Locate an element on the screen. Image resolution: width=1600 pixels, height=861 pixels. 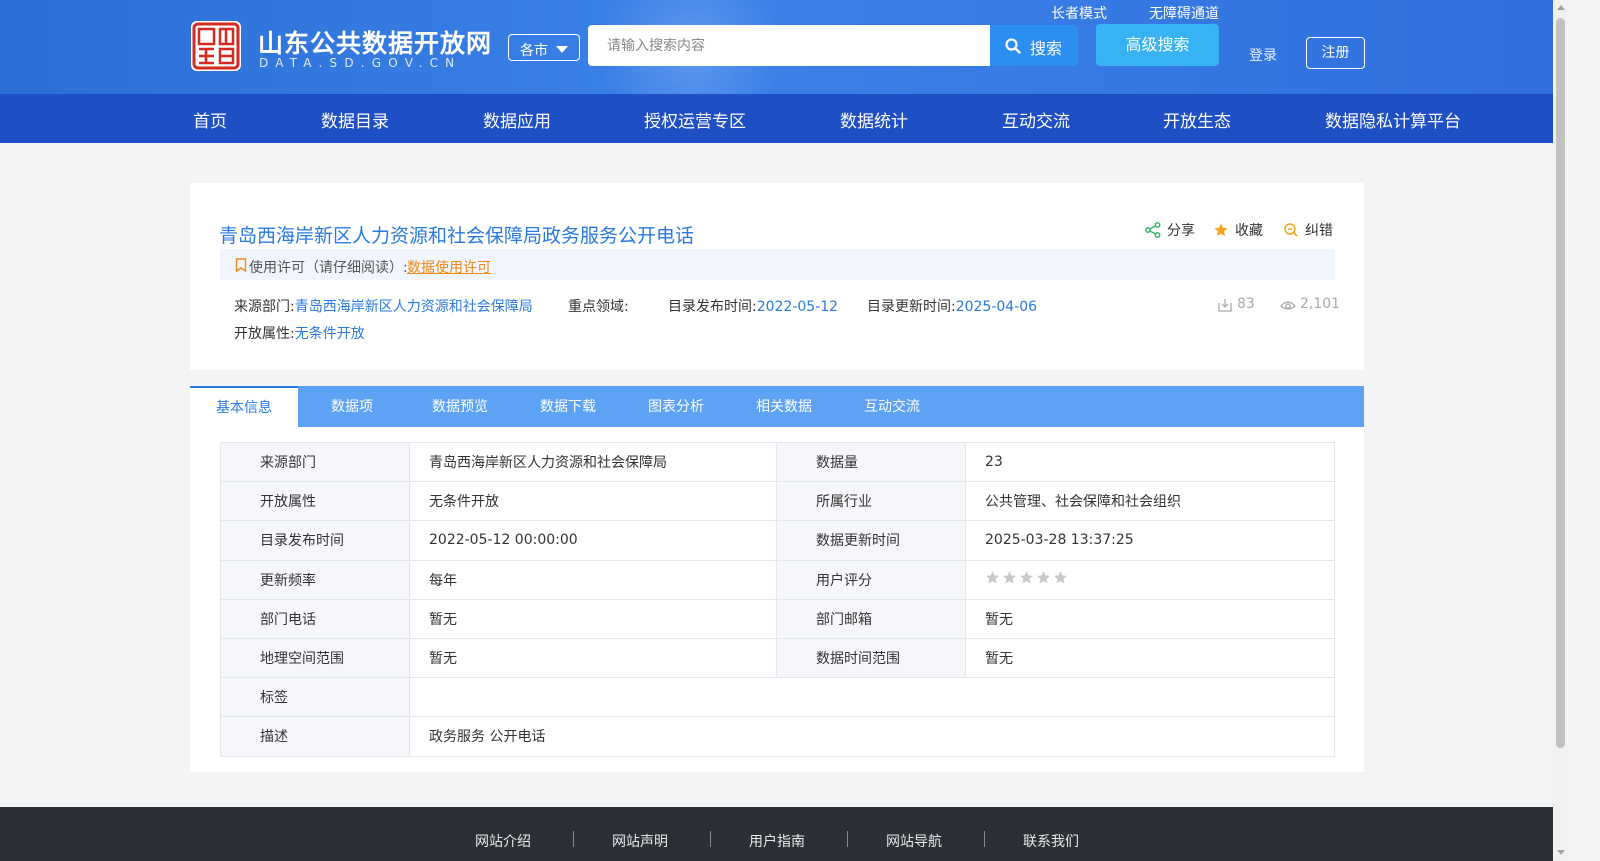
tab-chart-analysis: 图表分析 is located at coordinates (676, 406).